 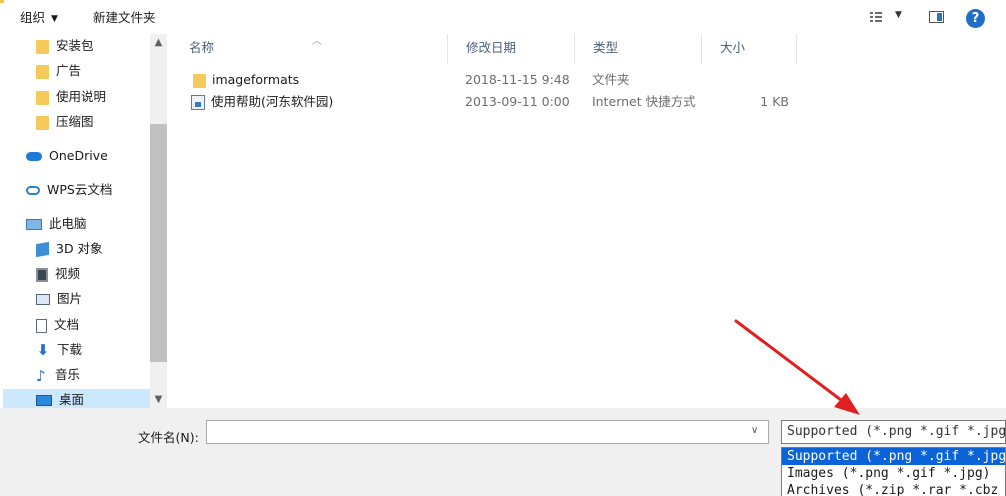 What do you see at coordinates (43, 350) in the screenshot?
I see `download-icon: ⬇` at bounding box center [43, 350].